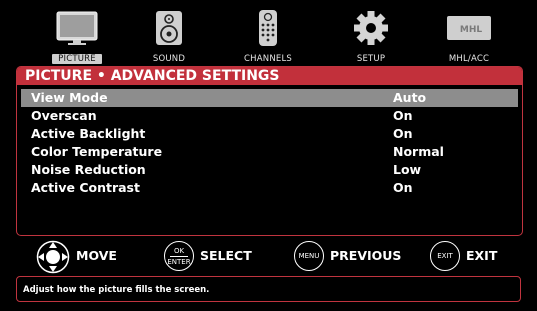 The width and height of the screenshot is (537, 311). Describe the element at coordinates (77, 28) in the screenshot. I see `tv-icon` at that location.